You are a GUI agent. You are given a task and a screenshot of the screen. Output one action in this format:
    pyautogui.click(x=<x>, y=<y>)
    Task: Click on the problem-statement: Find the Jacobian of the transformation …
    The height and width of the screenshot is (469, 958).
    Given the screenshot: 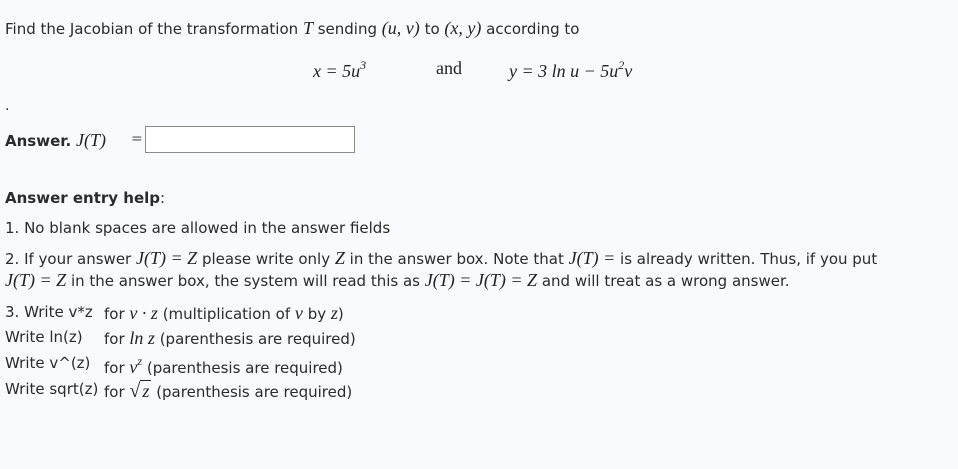 What is the action you would take?
    pyautogui.click(x=292, y=28)
    